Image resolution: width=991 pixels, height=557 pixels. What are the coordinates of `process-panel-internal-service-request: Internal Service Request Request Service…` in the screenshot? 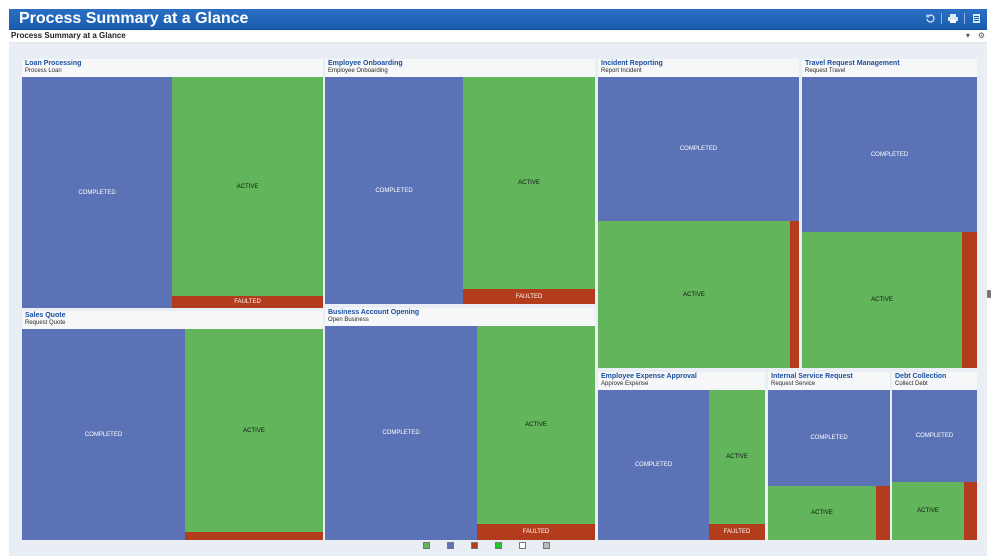 It's located at (829, 456).